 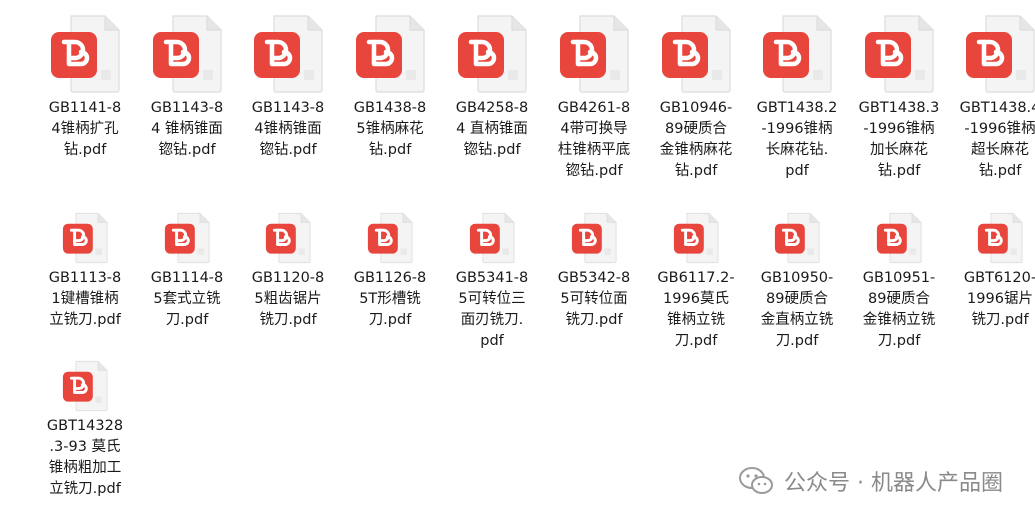 What do you see at coordinates (492, 129) in the screenshot?
I see `file-name-label: GB4258-8 4 直柄锥面 锪钻.pdf` at bounding box center [492, 129].